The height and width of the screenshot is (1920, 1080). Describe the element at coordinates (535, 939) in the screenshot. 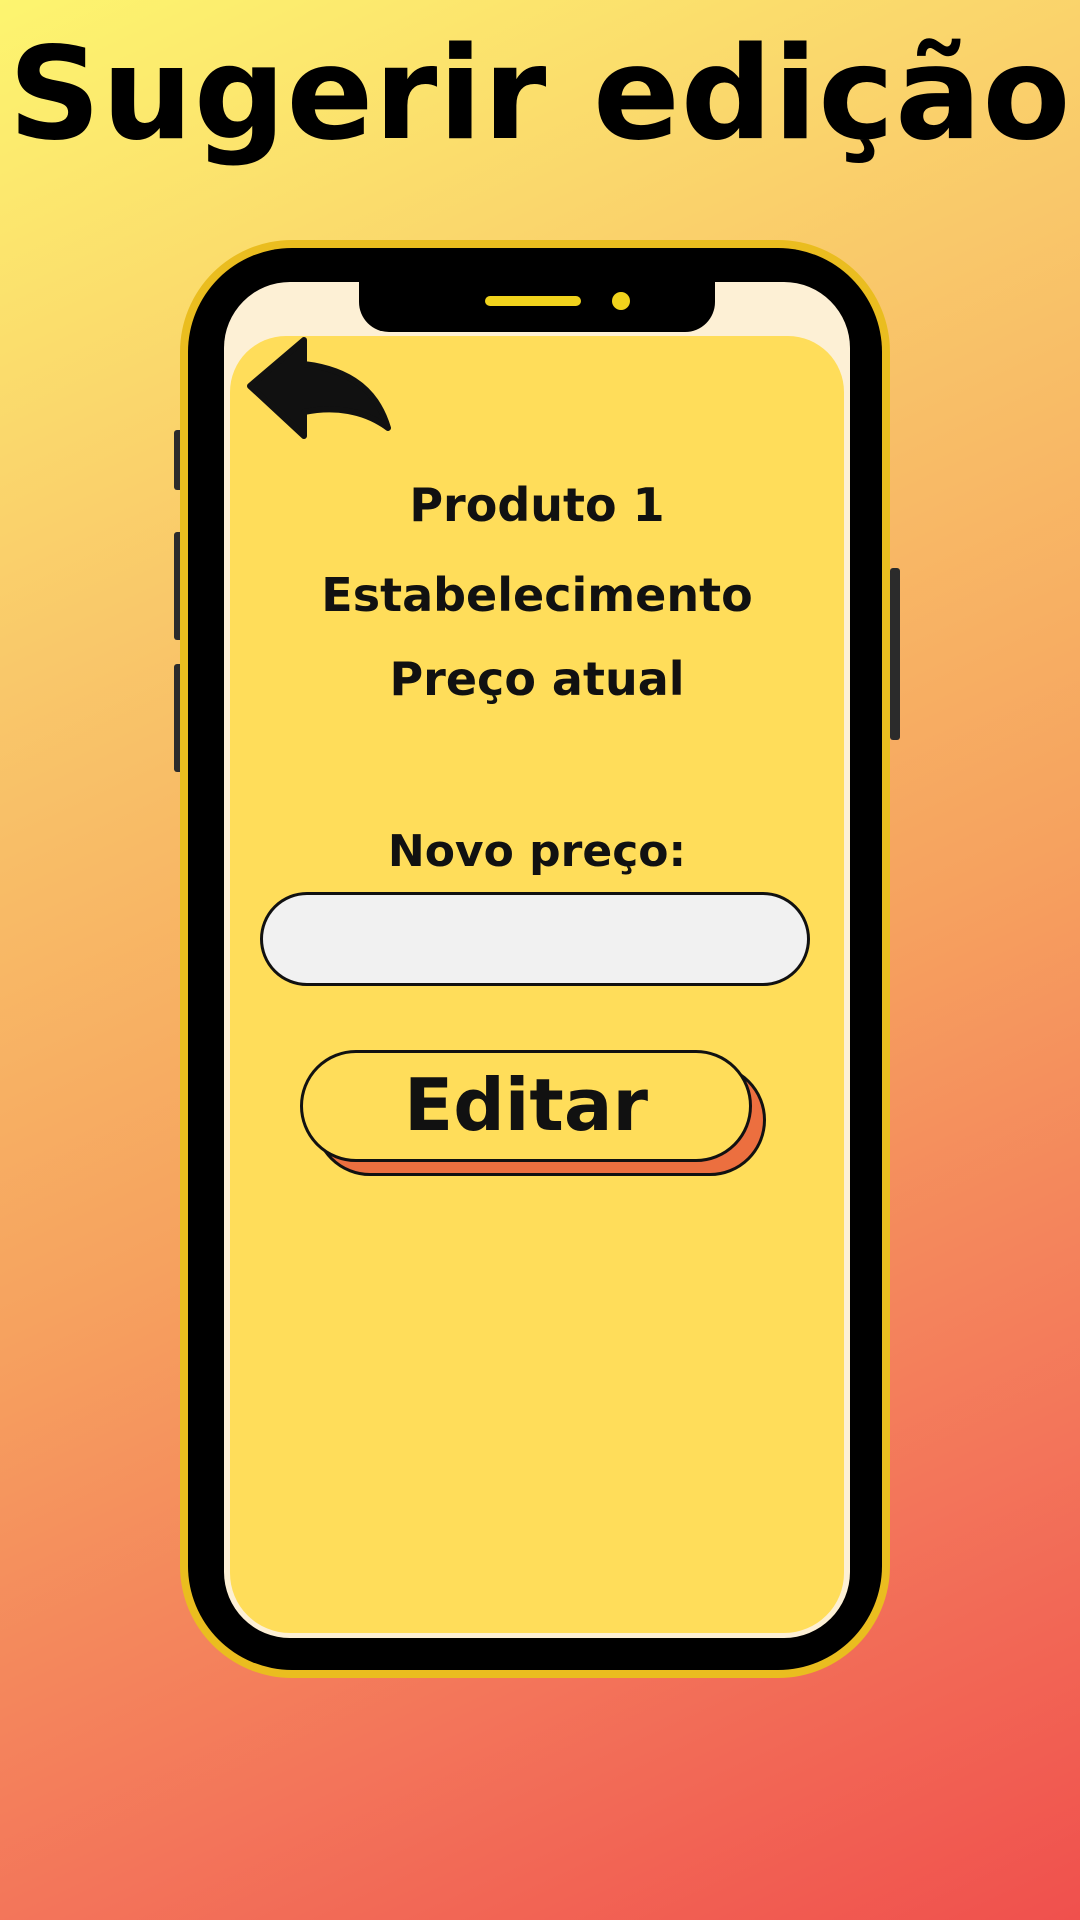

I see `new-price-input` at that location.